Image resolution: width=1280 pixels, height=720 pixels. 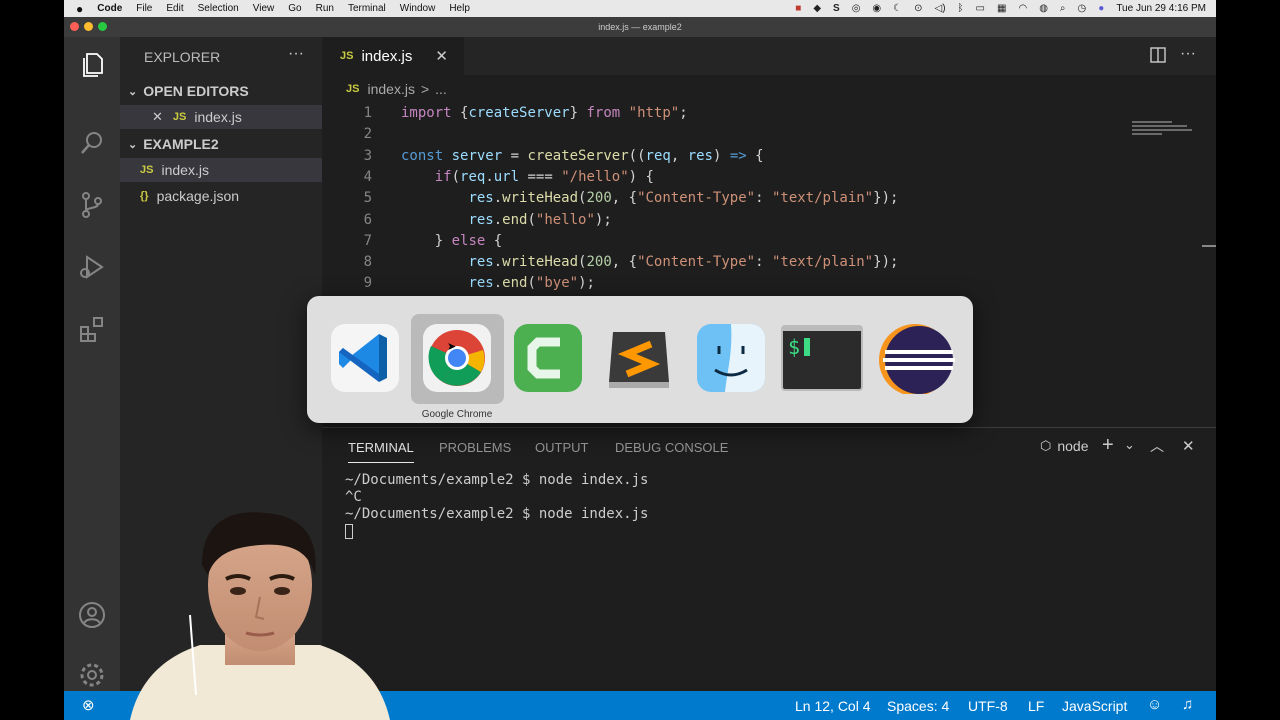 What do you see at coordinates (367, 219) in the screenshot?
I see `line-number: 6` at bounding box center [367, 219].